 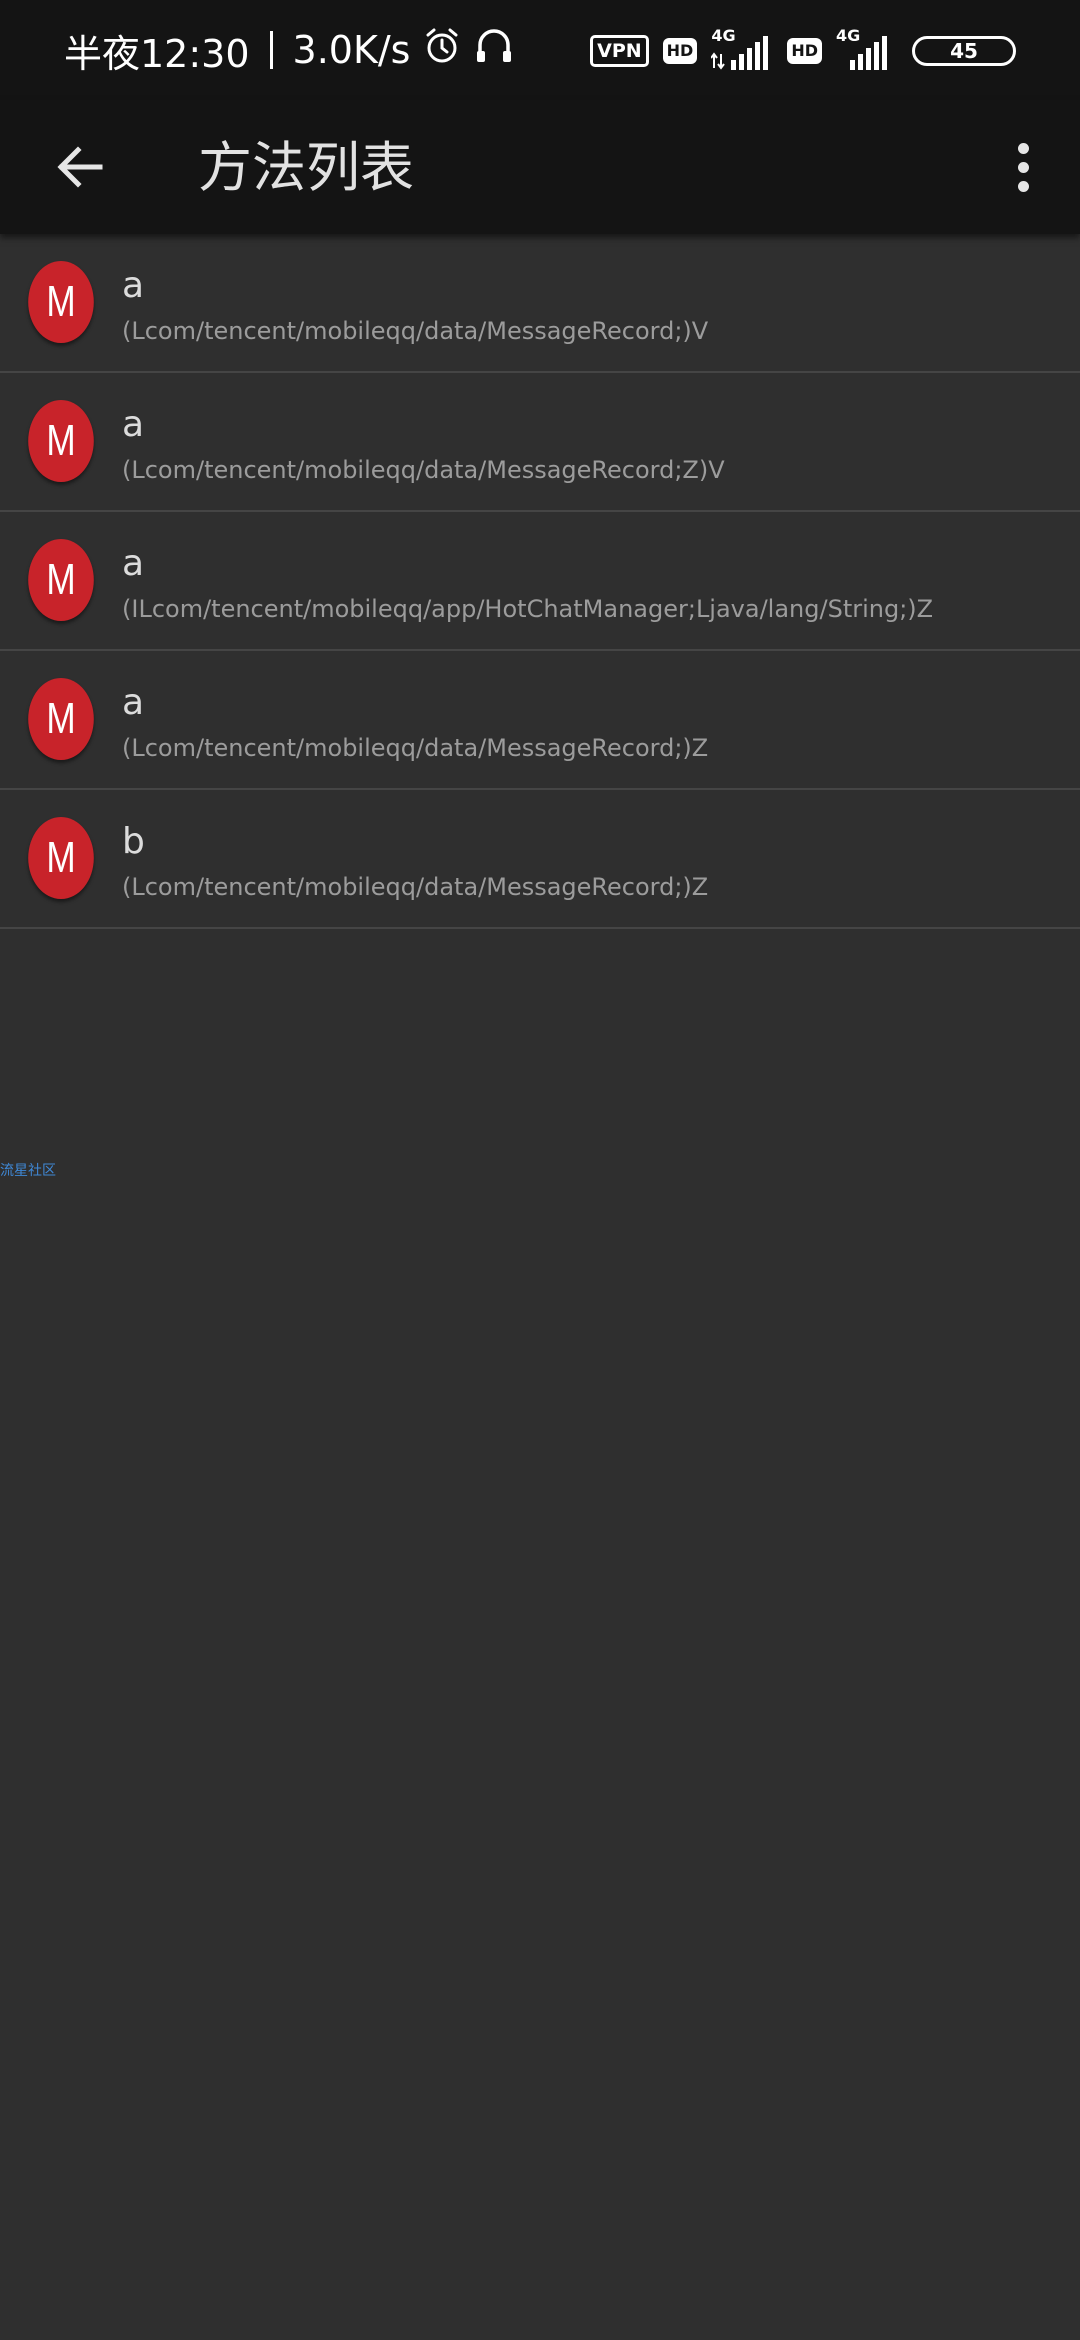 I want to click on status-bar-right: VPN HD 4G HD 4G 45, so click(x=803, y=49).